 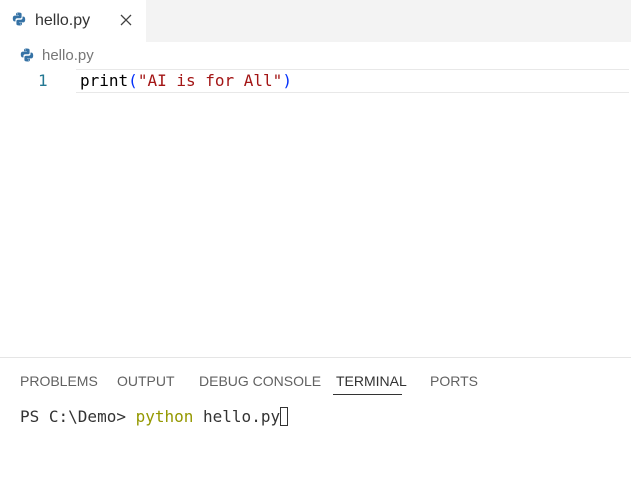 I want to click on terminal-command: python, so click(x=164, y=416).